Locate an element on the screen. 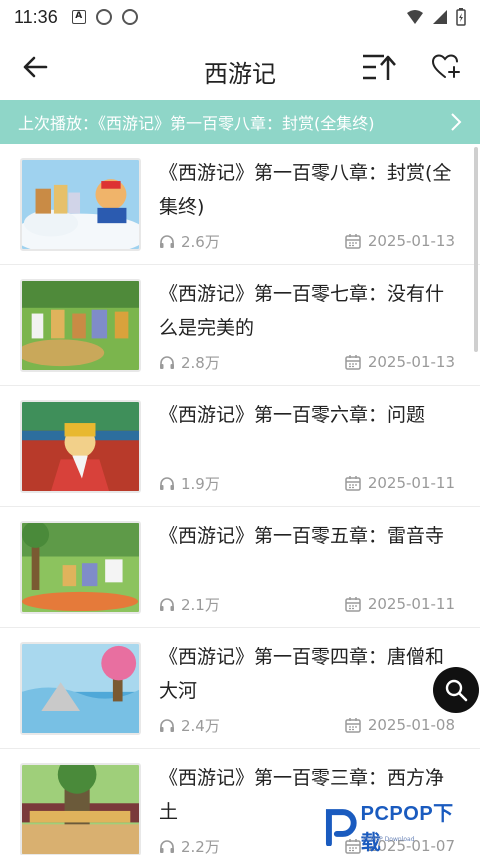 The height and width of the screenshot is (855, 480). app-bar: 西游记 is located at coordinates (240, 67).